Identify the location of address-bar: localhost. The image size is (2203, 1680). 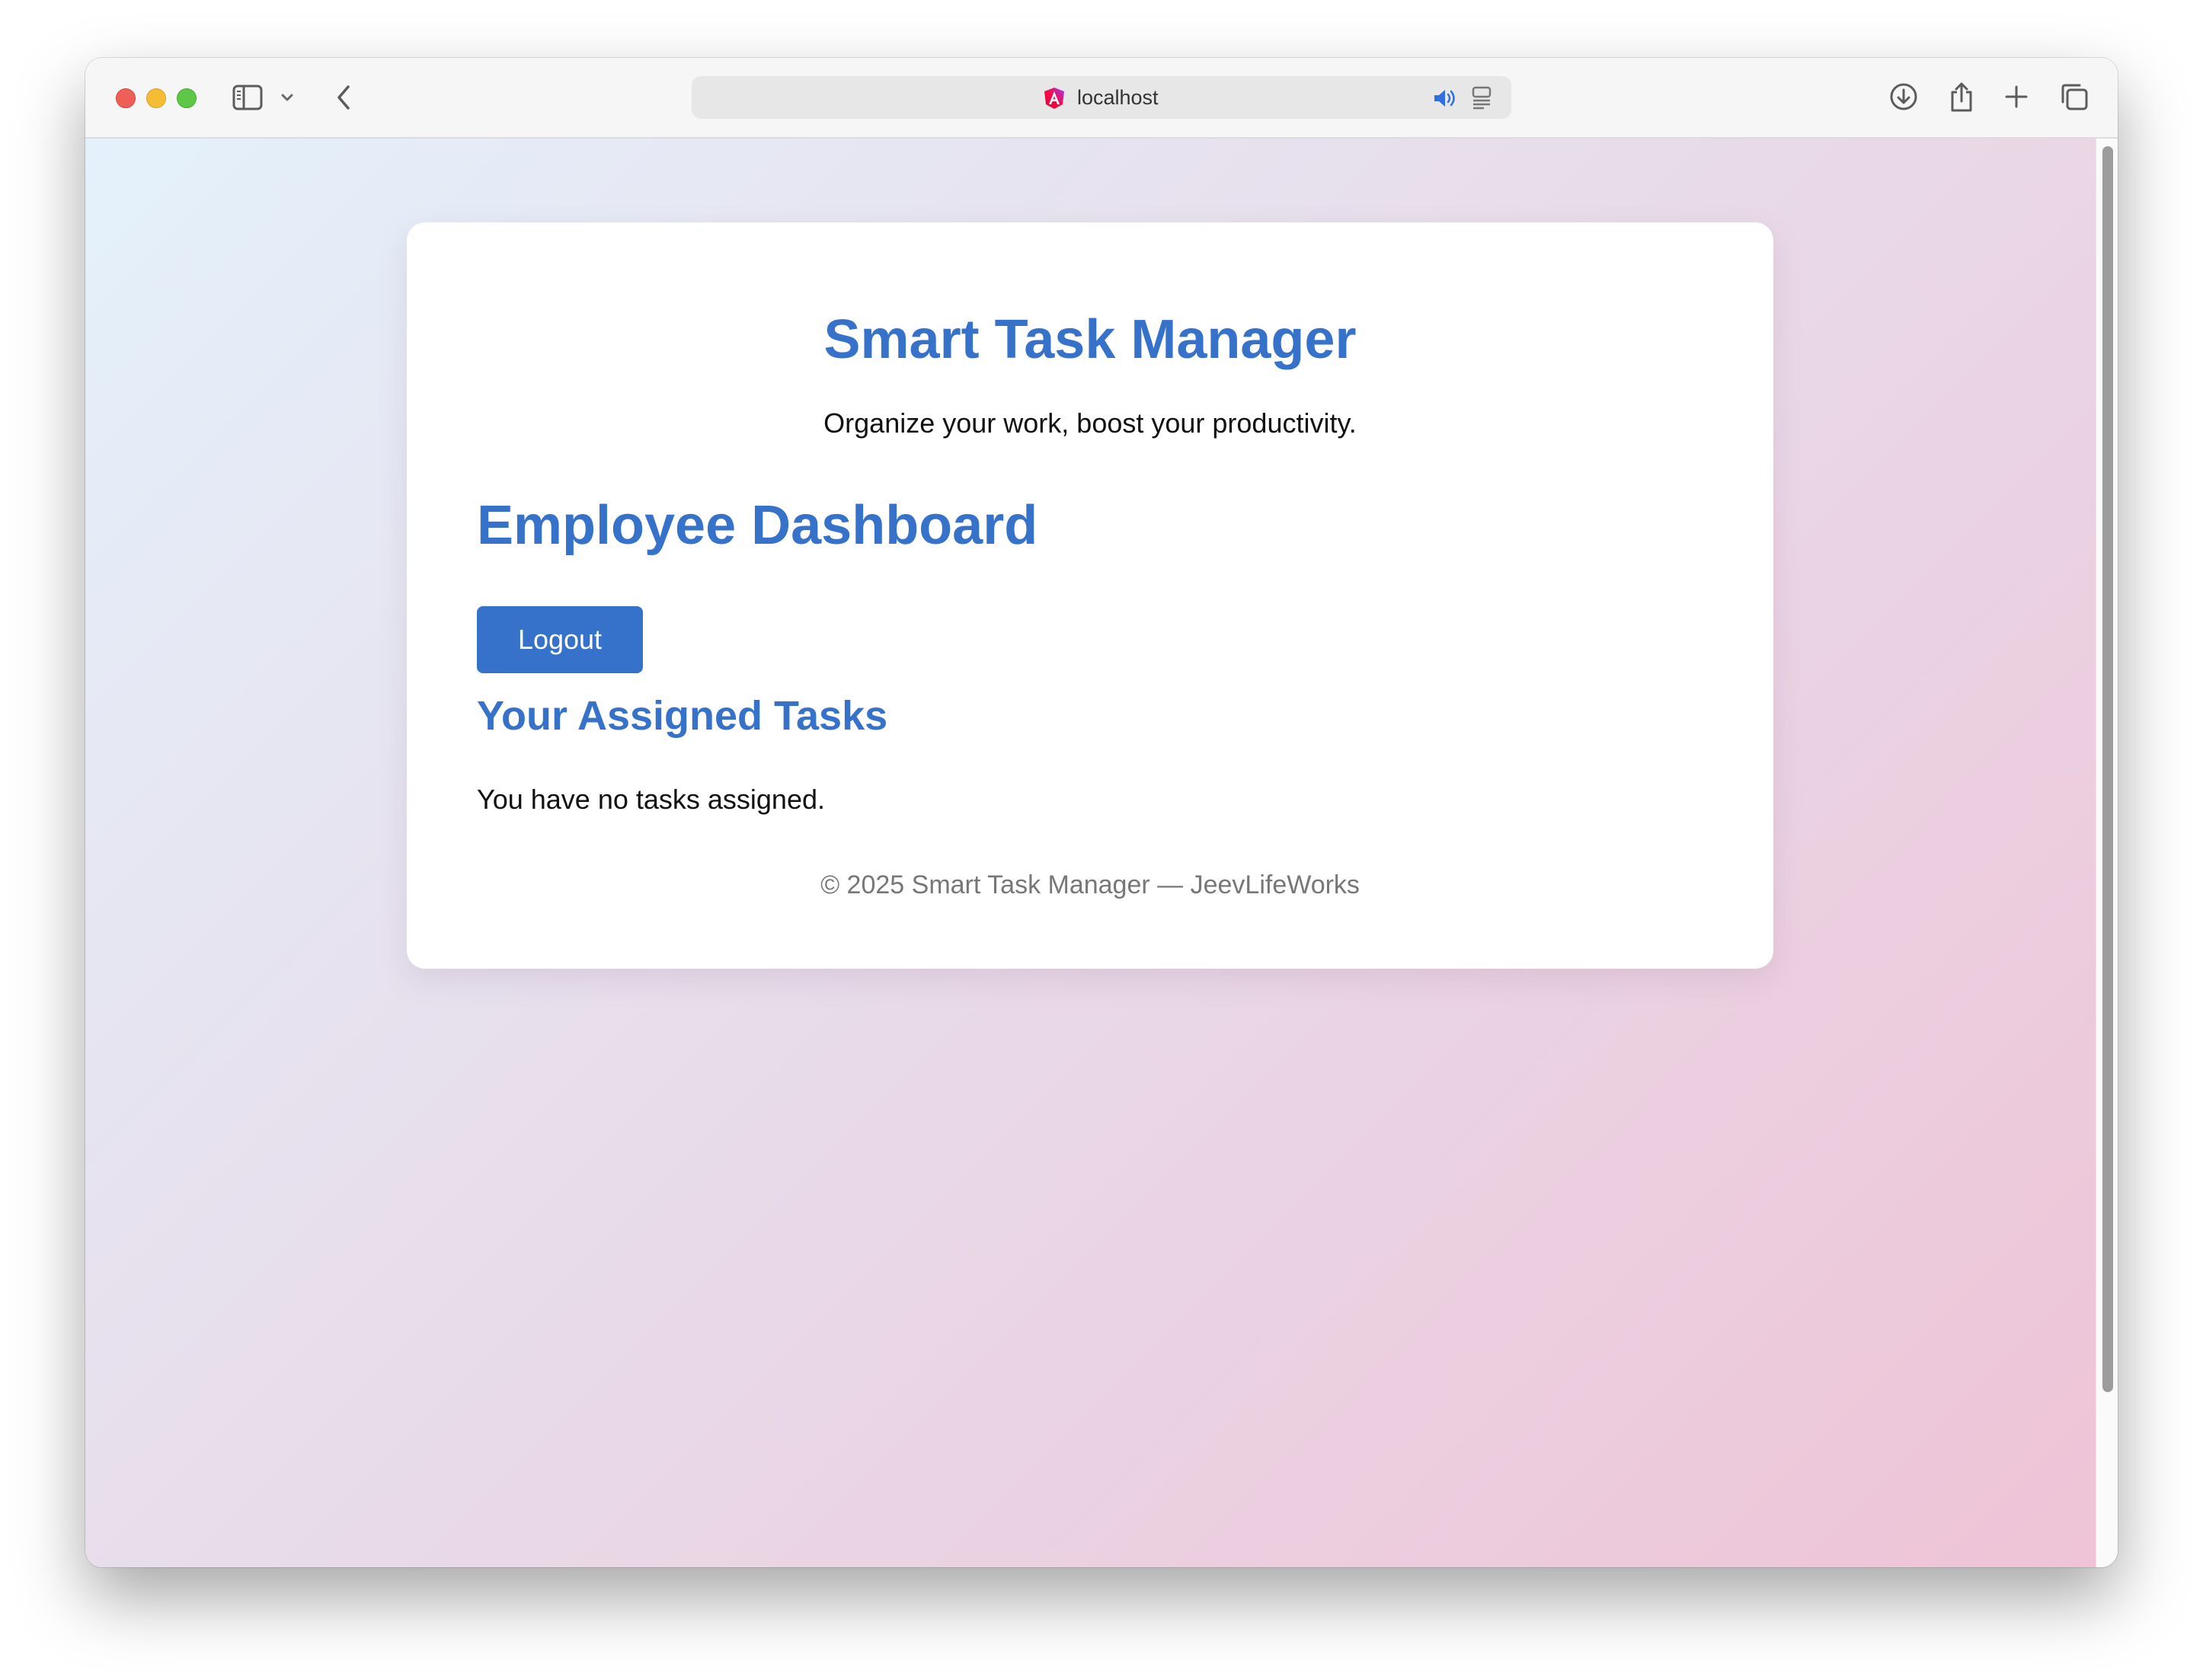
(1101, 97).